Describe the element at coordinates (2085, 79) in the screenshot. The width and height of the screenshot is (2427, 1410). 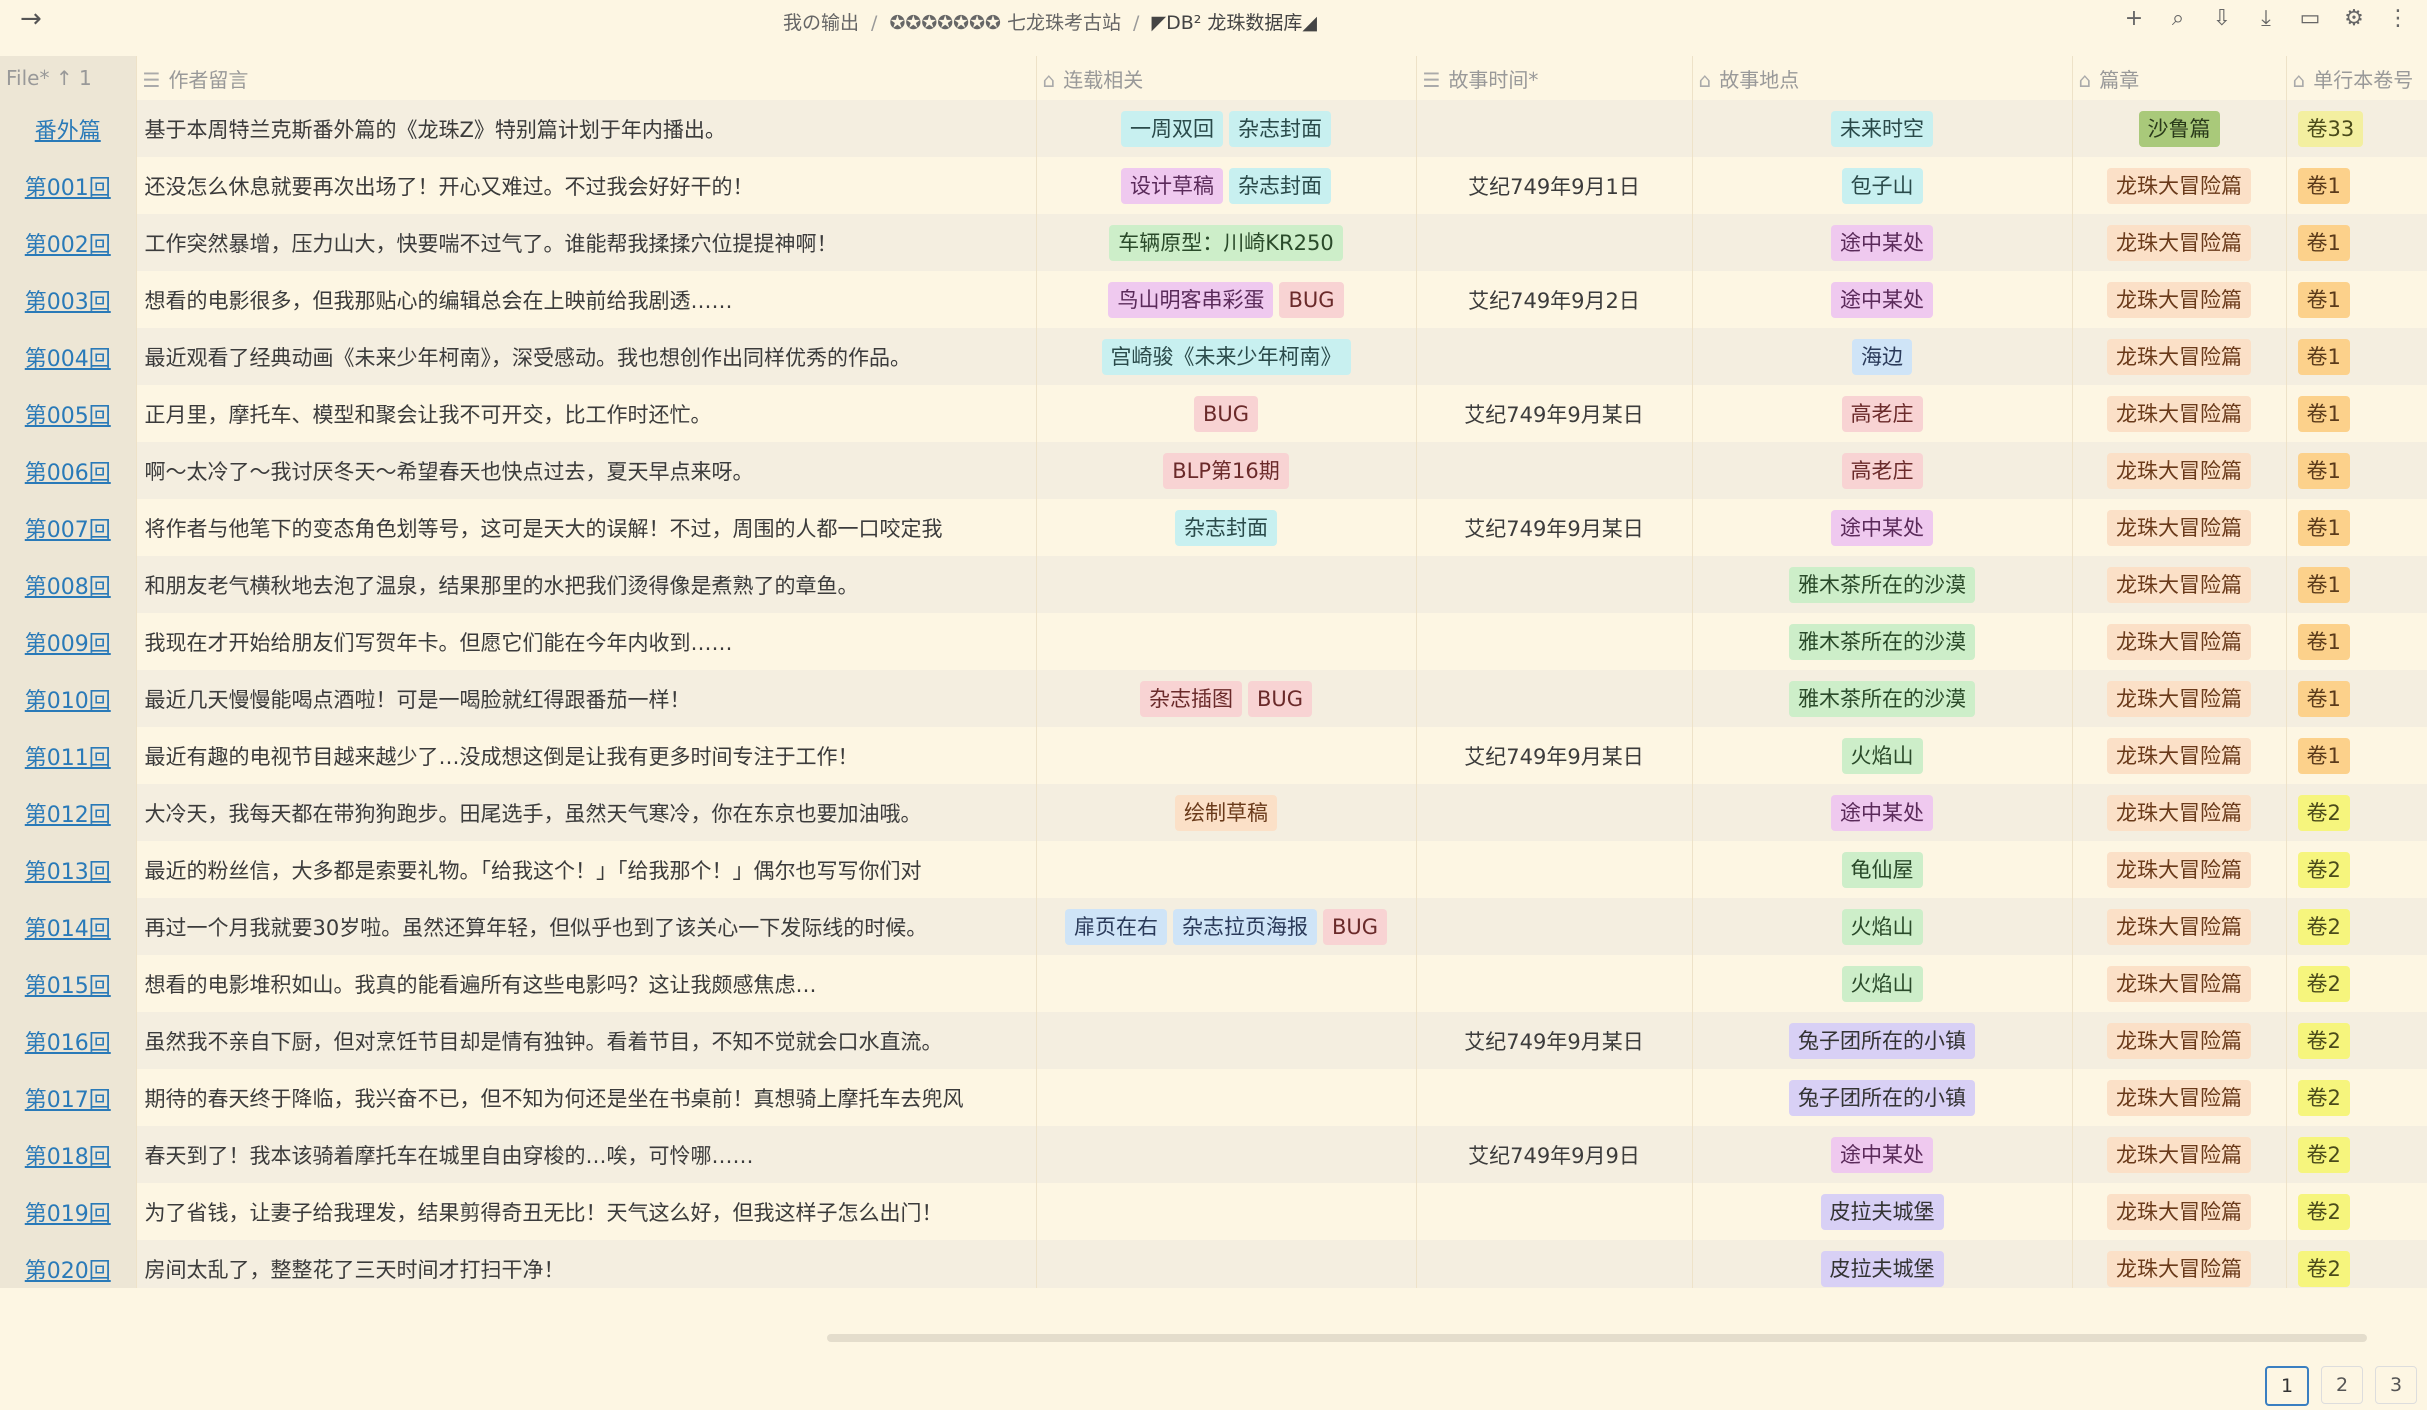
I see `tag-icon: ⌂` at that location.